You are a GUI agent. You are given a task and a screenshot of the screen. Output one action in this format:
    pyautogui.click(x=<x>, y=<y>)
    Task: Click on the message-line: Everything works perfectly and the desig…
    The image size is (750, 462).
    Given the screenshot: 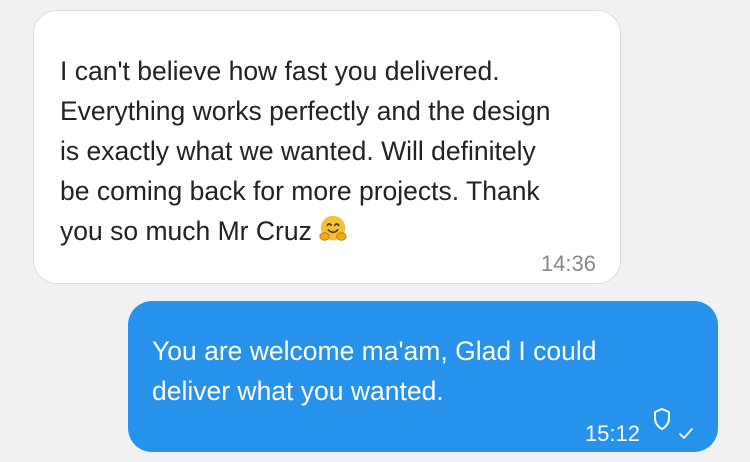 What is the action you would take?
    pyautogui.click(x=305, y=111)
    